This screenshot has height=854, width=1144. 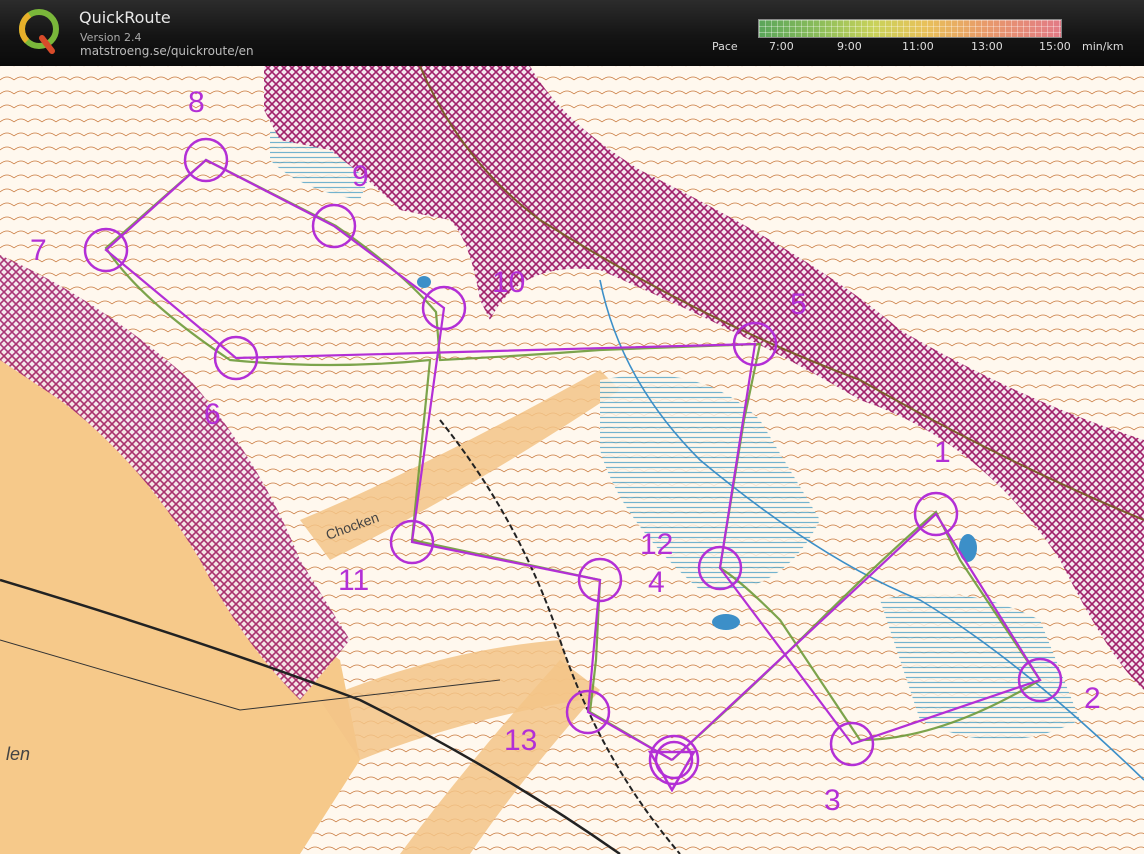 What do you see at coordinates (725, 46) in the screenshot?
I see `pace-label: Pace` at bounding box center [725, 46].